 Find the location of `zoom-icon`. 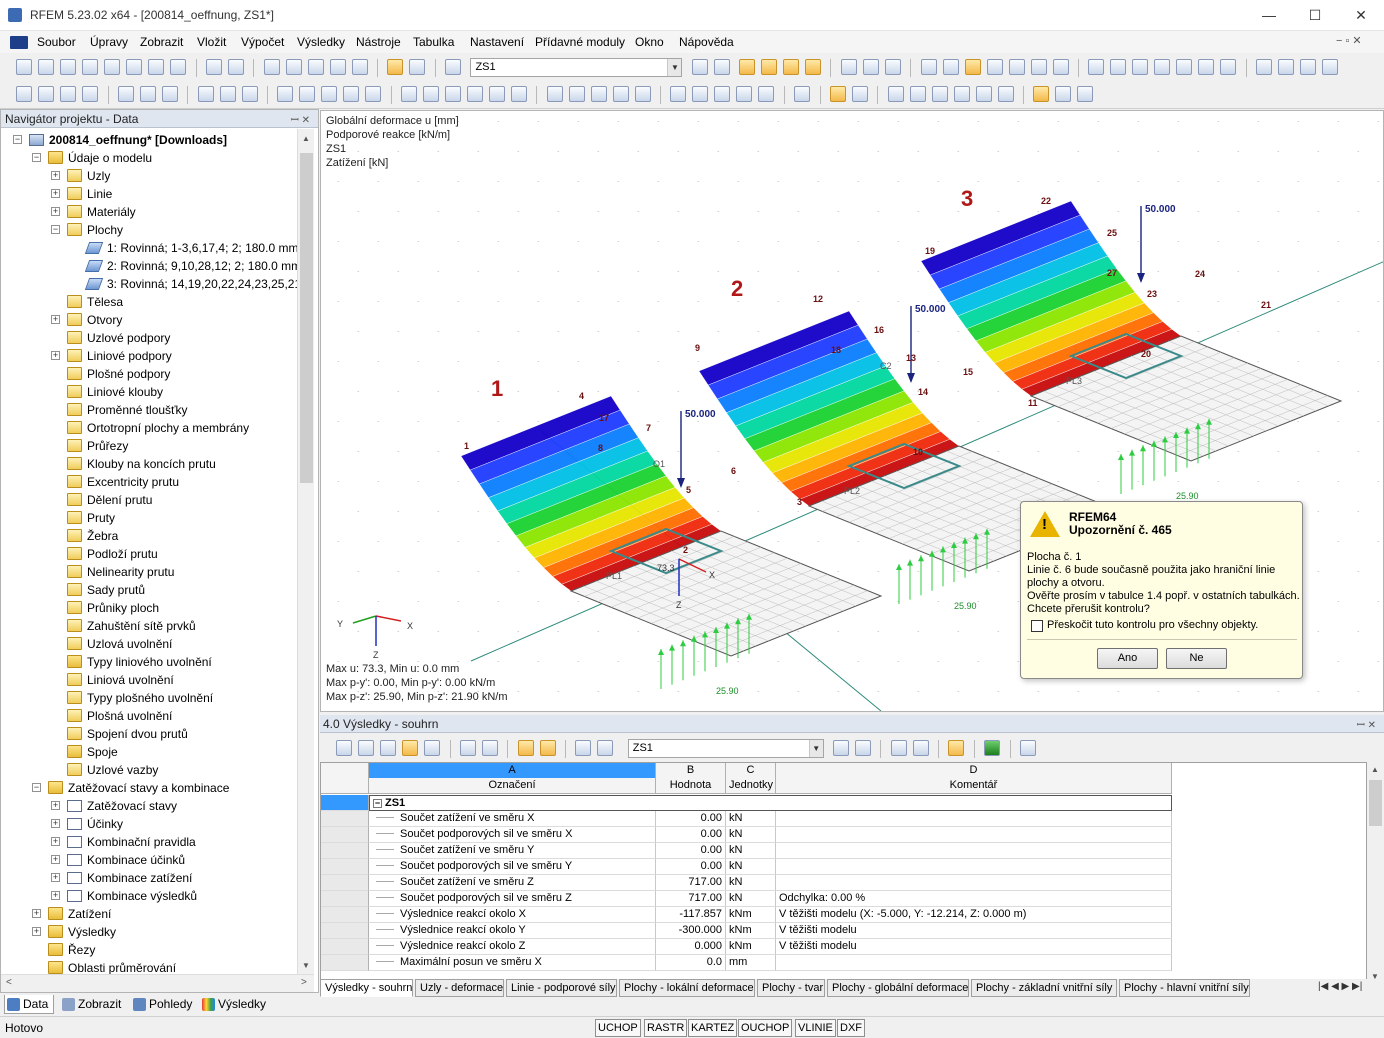

zoom-icon is located at coordinates (598, 94).